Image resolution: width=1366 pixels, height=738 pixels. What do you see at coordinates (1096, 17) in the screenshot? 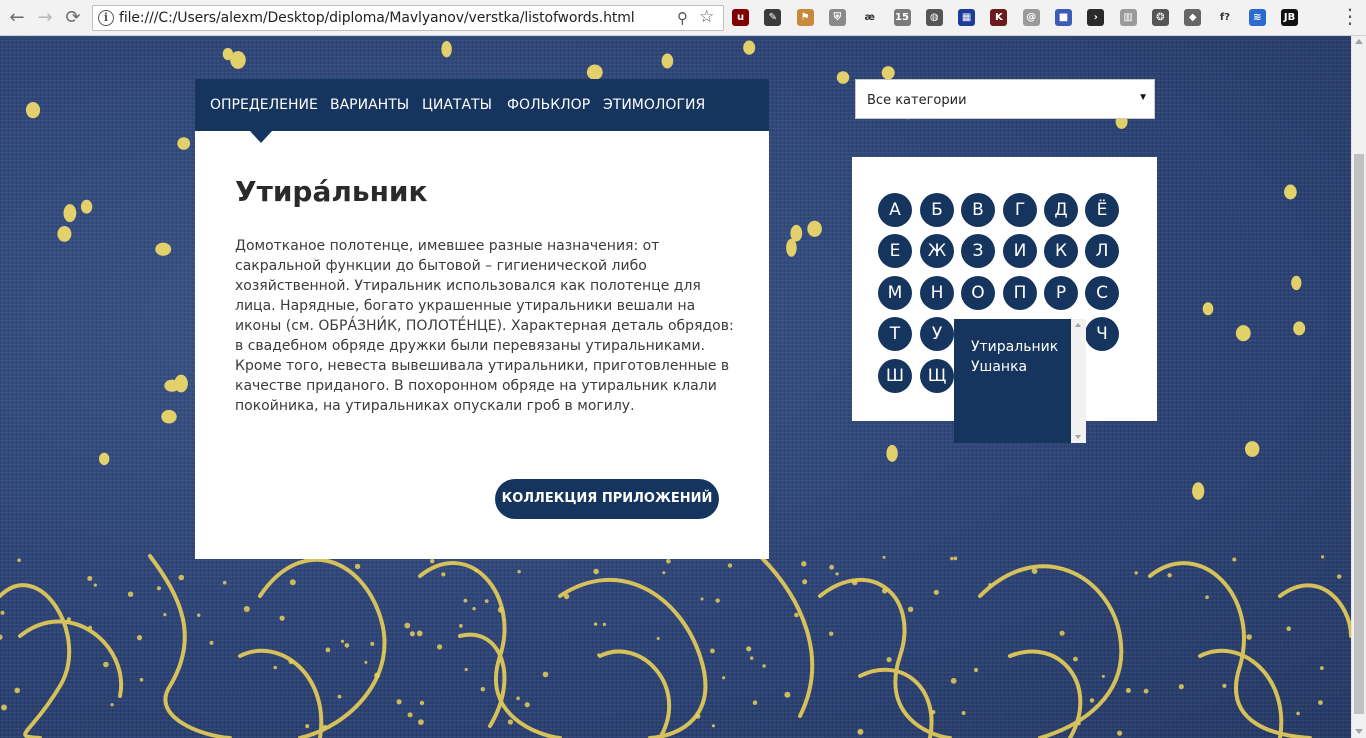
I see `terminal-icon: ›` at bounding box center [1096, 17].